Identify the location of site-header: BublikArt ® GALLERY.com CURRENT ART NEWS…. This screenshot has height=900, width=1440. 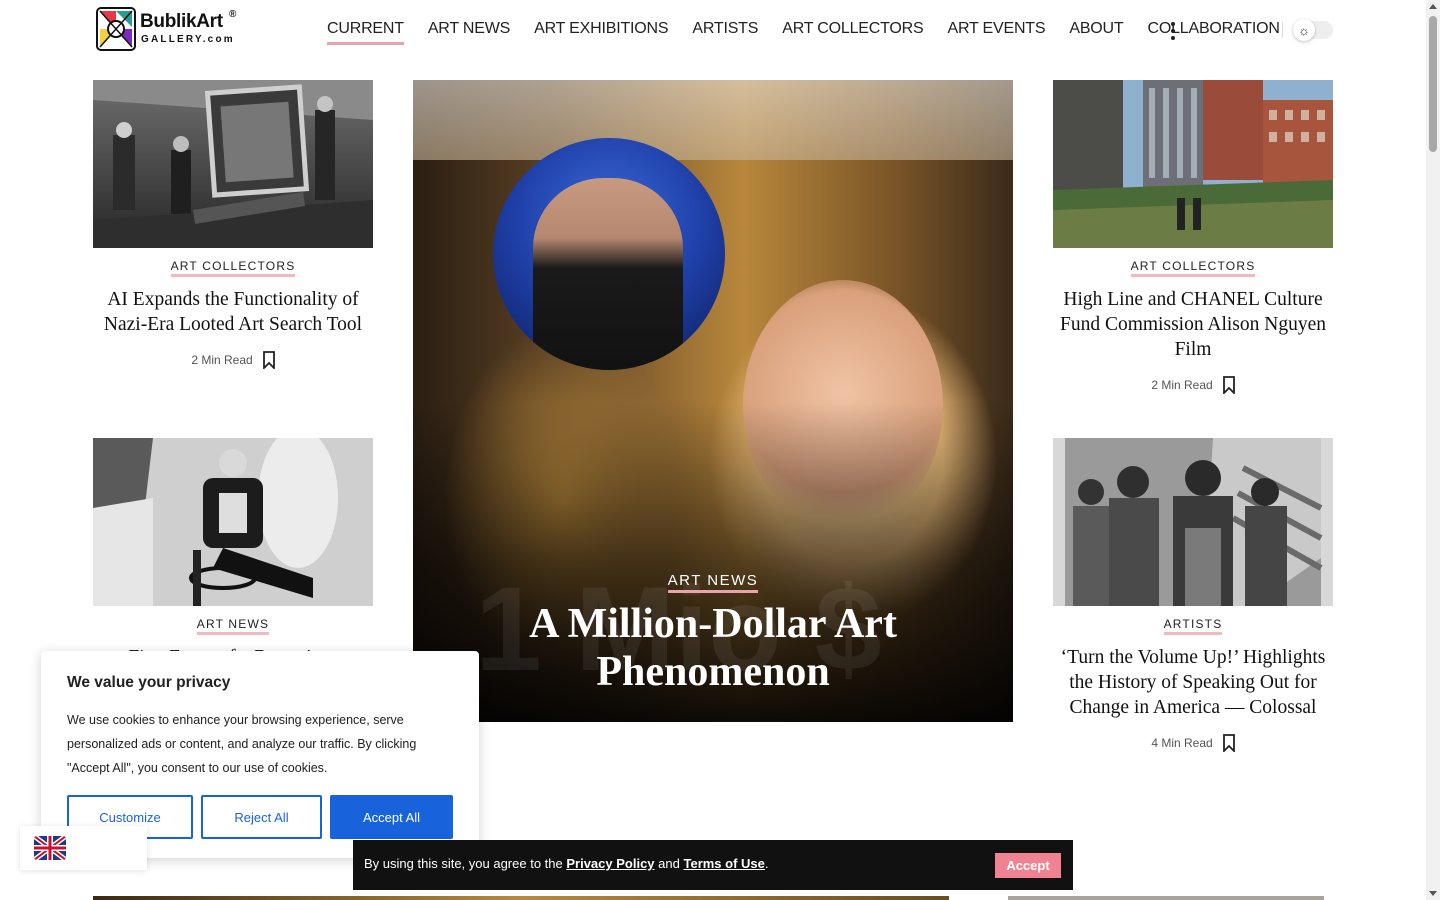
(720, 30).